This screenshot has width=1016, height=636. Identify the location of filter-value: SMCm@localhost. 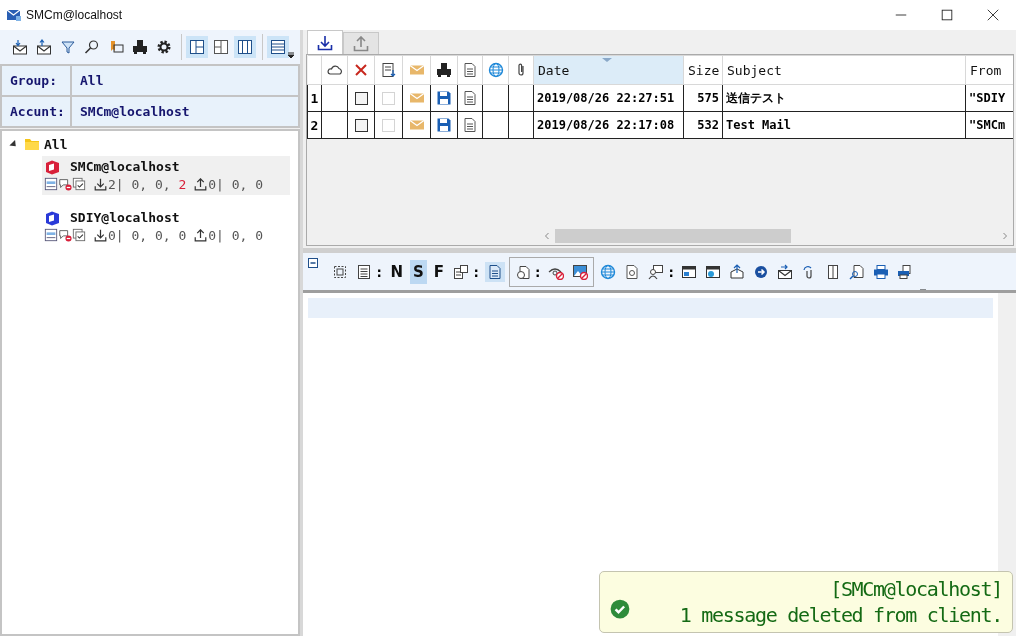
(131, 111).